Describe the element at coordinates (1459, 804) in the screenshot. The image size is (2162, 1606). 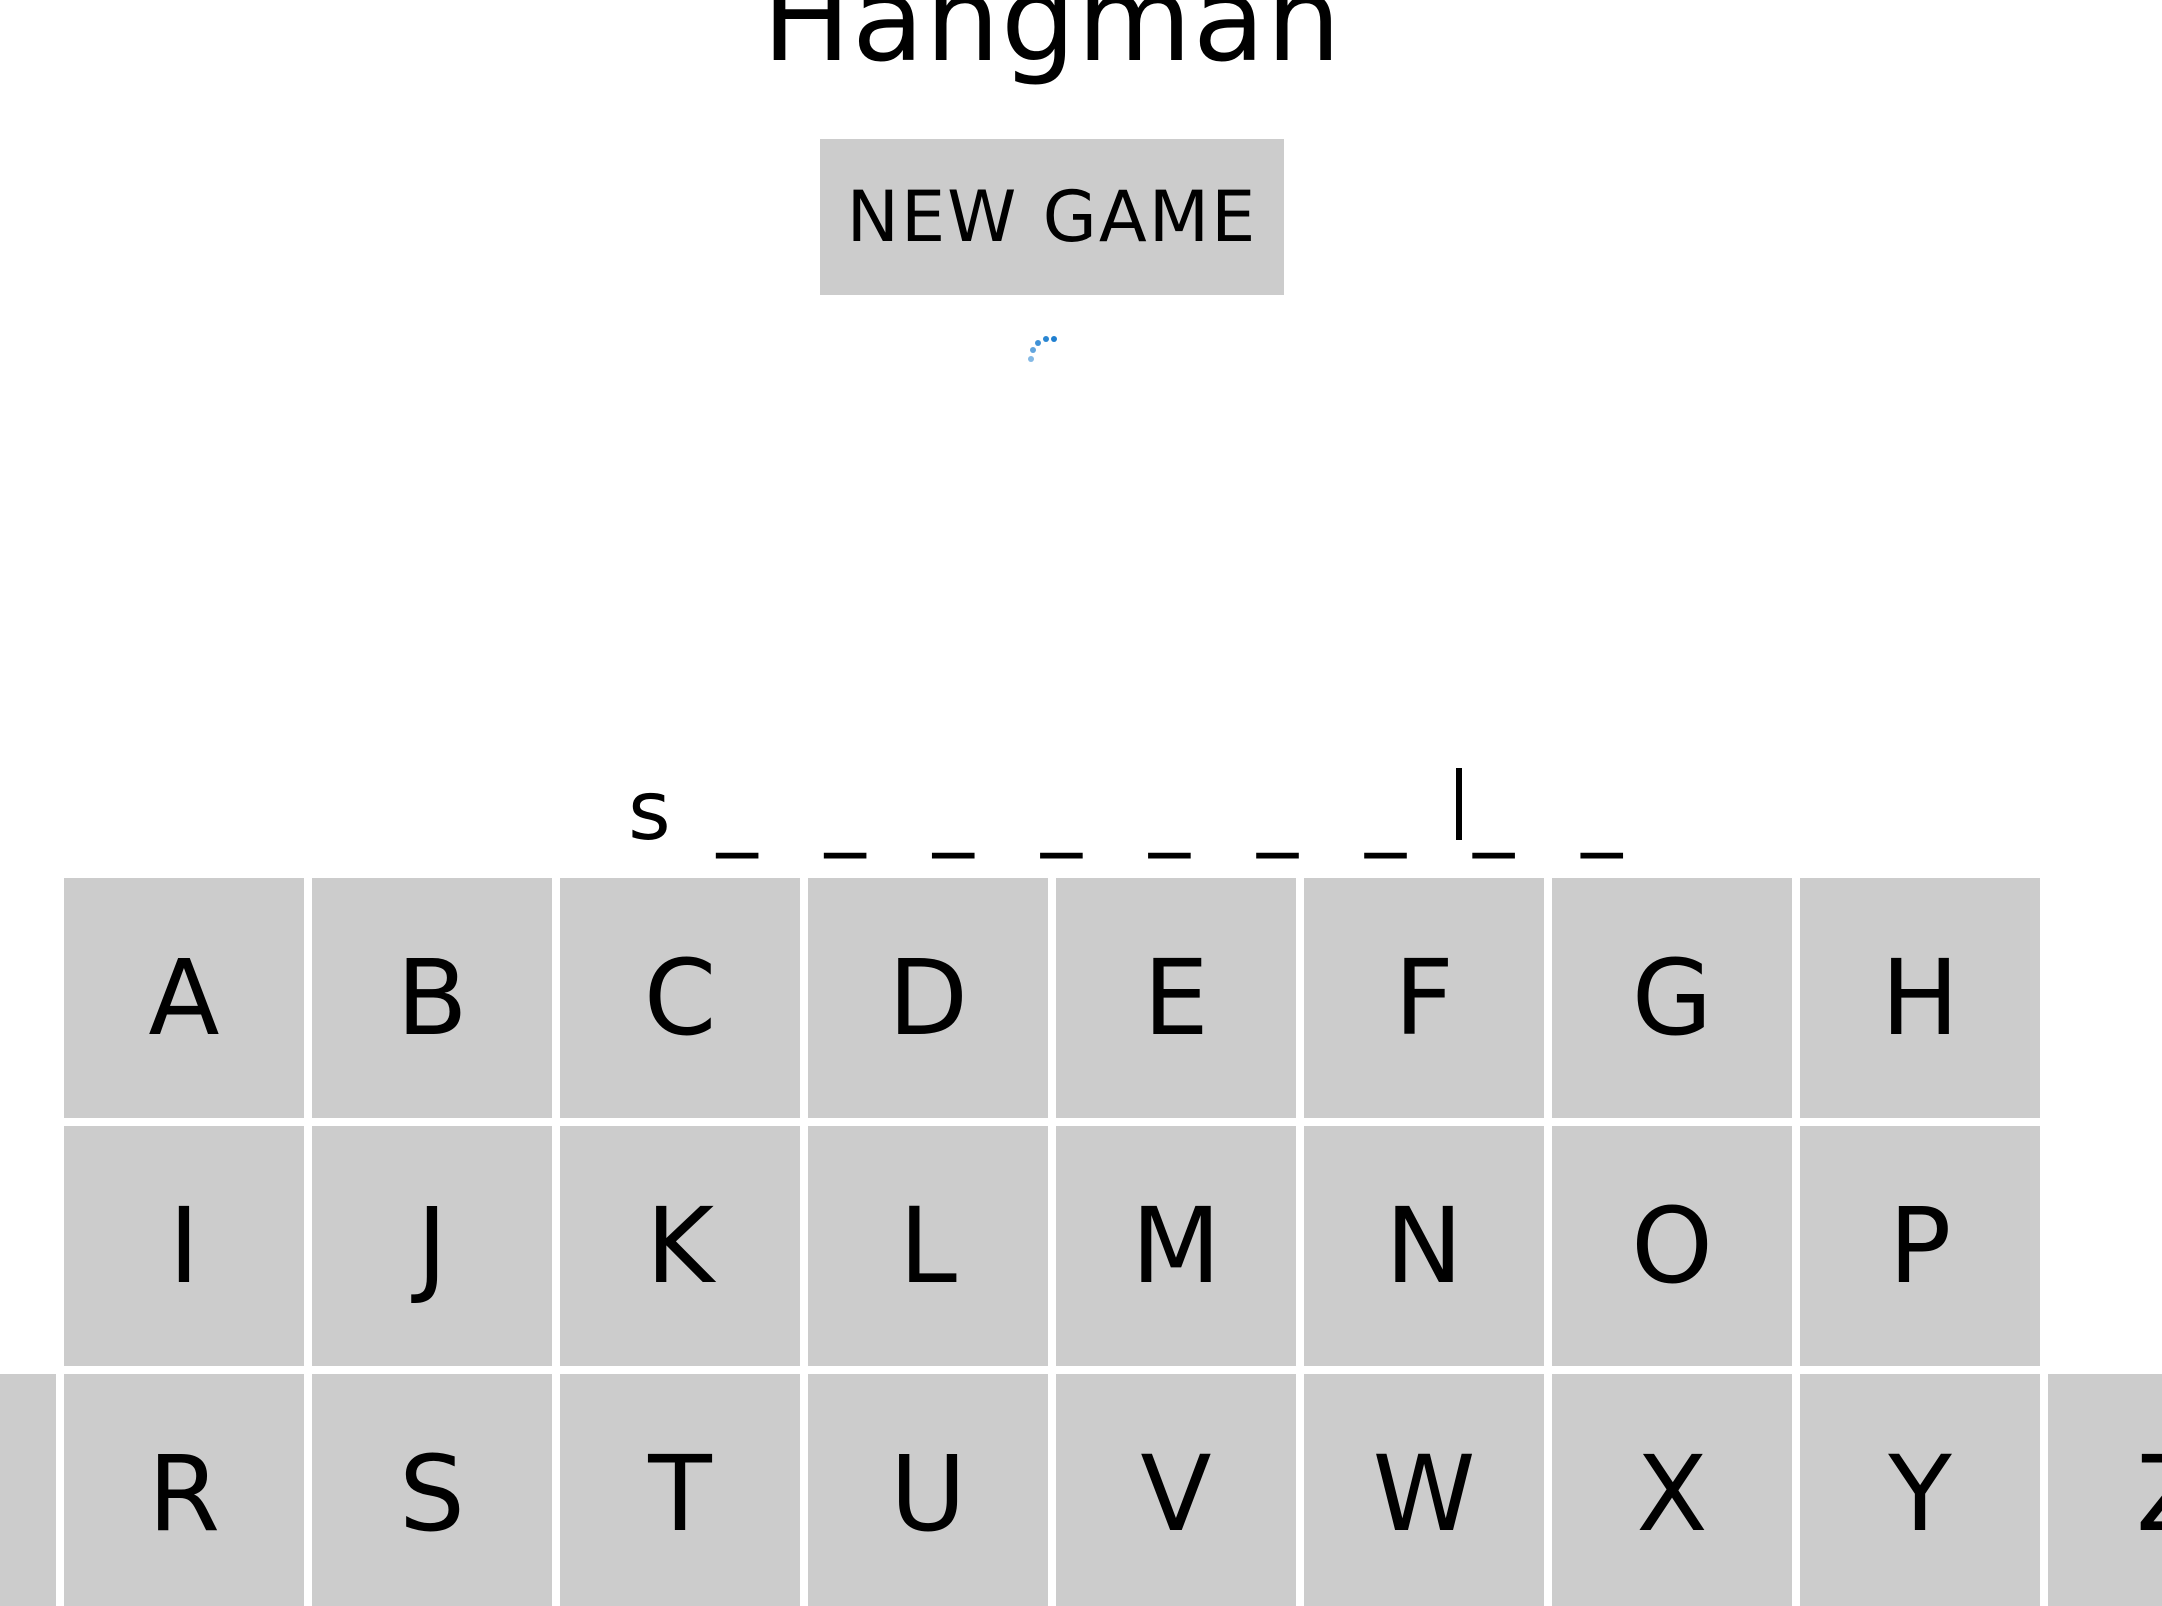
I see `text-caret` at that location.